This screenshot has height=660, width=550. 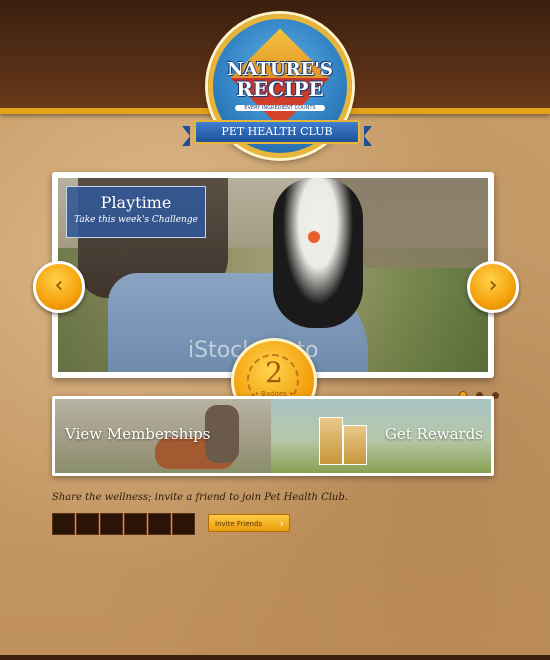 I want to click on get-rewards-label: Get Rewards, so click(x=433, y=434).